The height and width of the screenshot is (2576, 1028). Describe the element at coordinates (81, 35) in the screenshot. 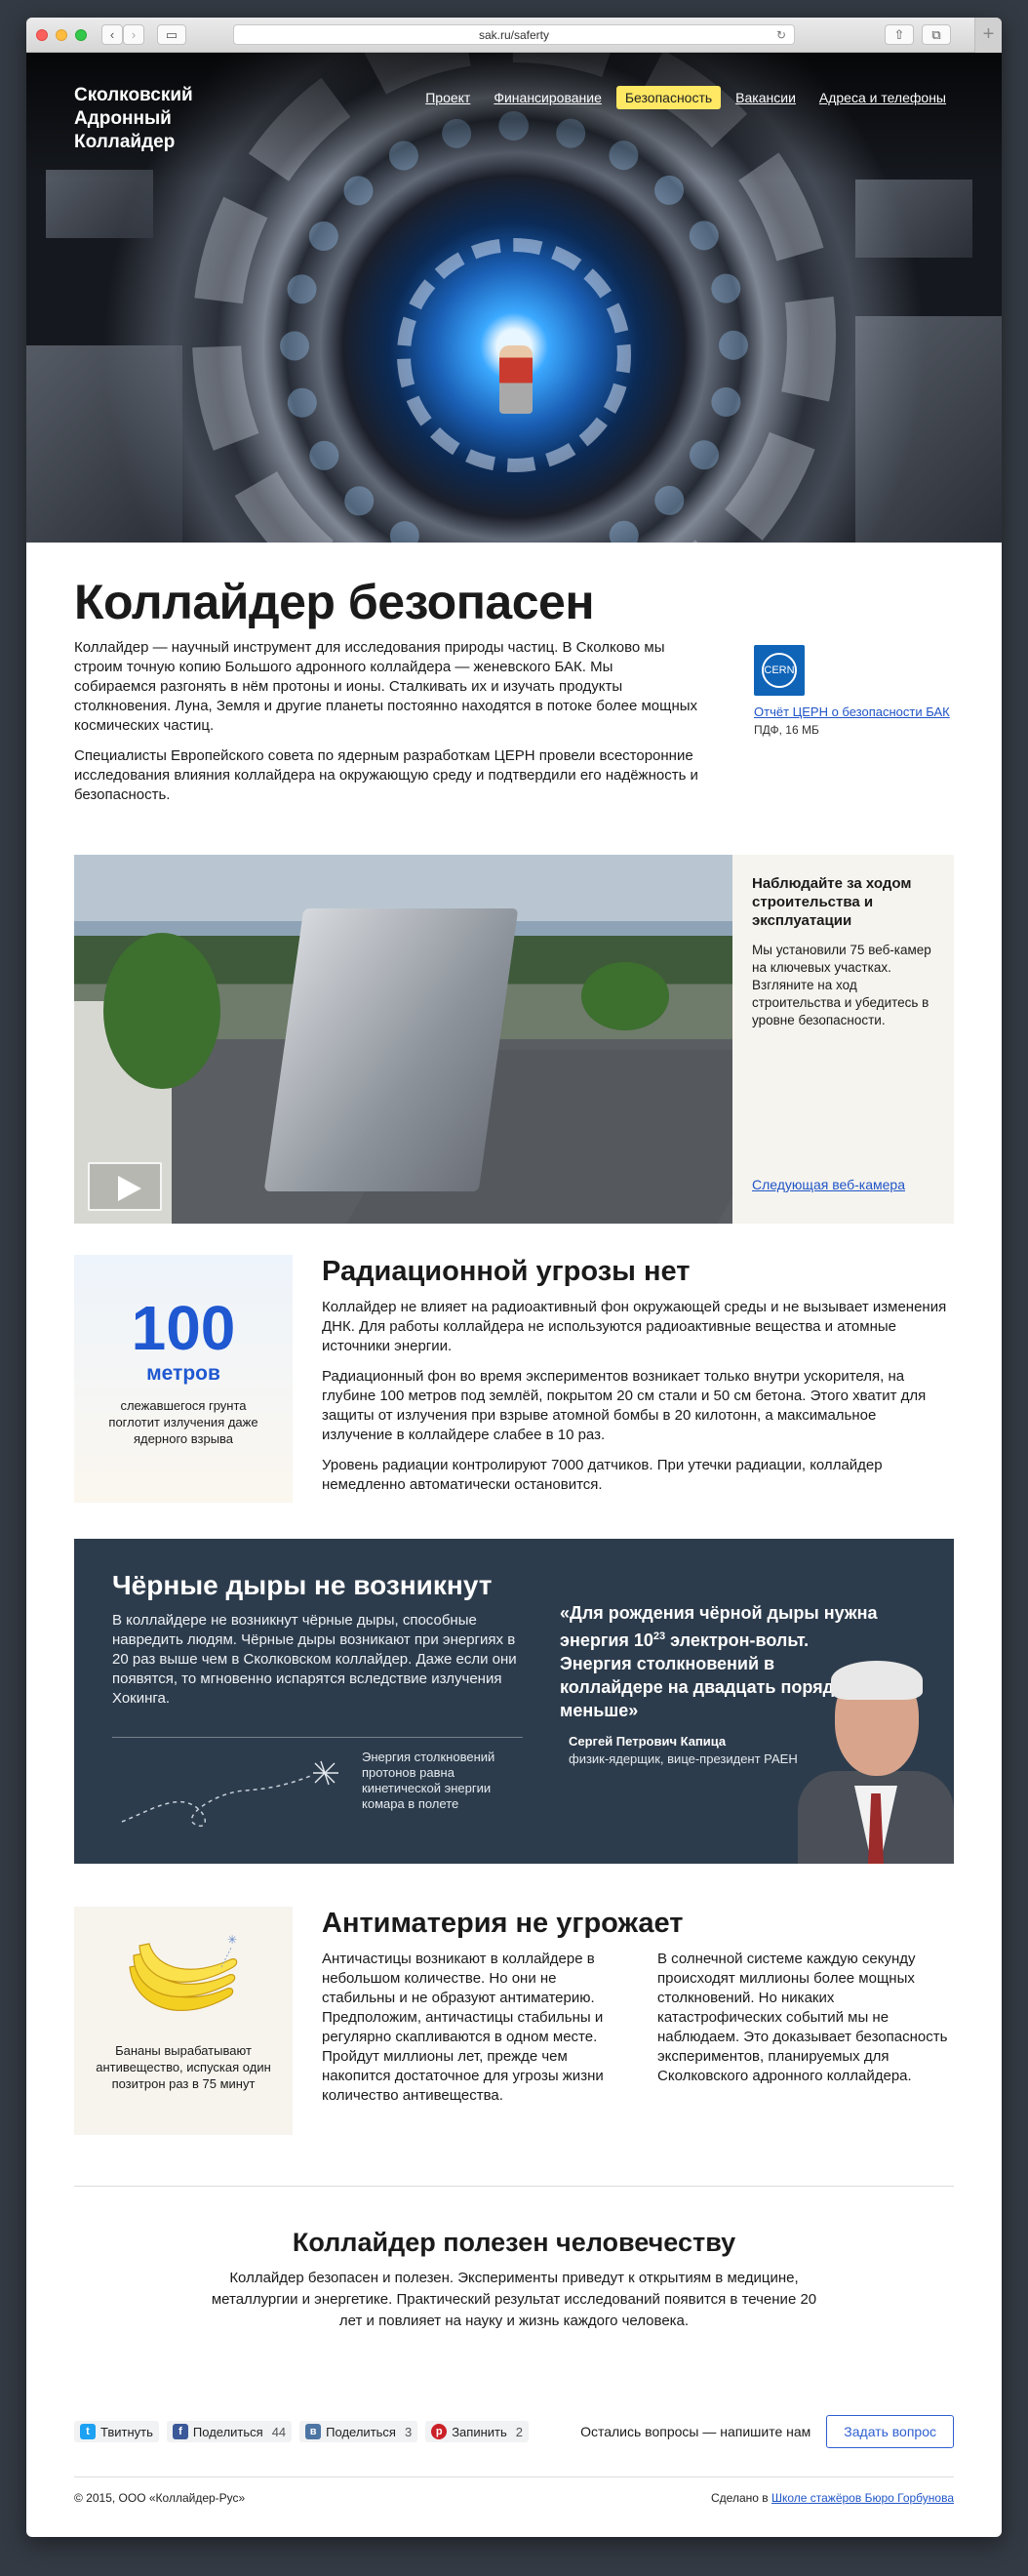

I see `zoom-window-icon` at that location.